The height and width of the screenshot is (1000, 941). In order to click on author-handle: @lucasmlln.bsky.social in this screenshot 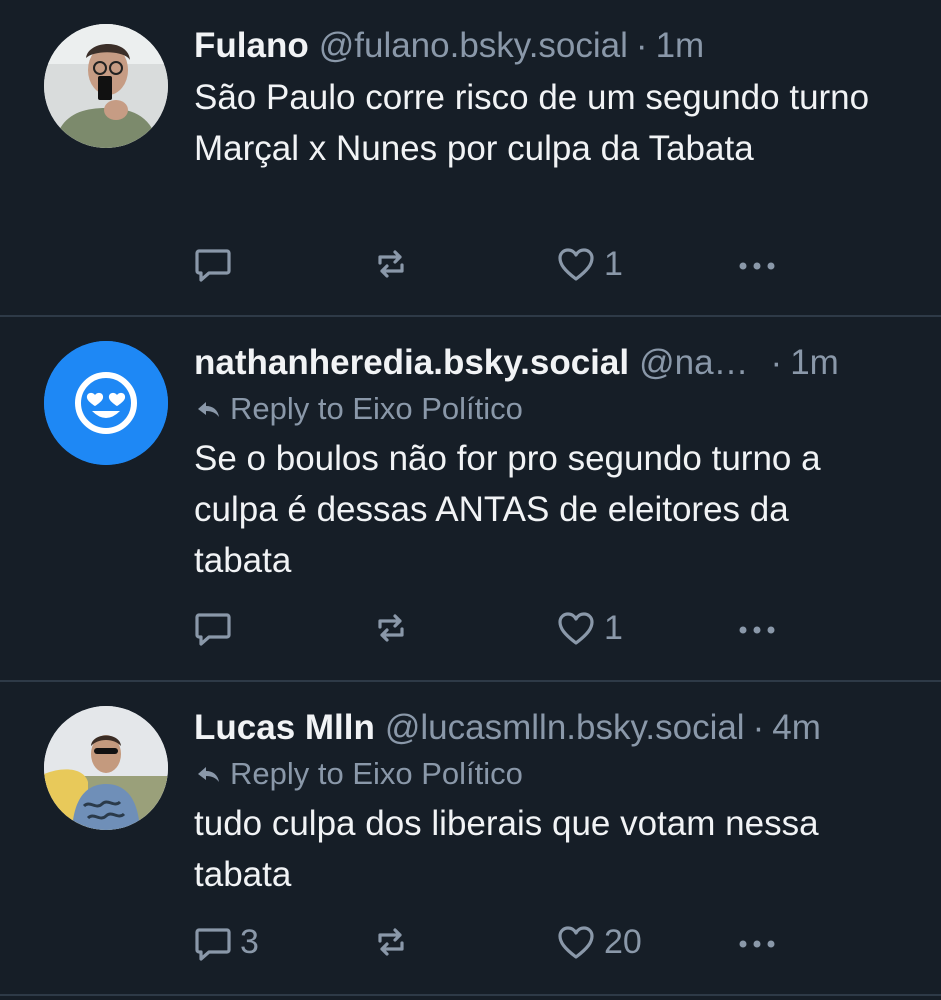, I will do `click(565, 728)`.